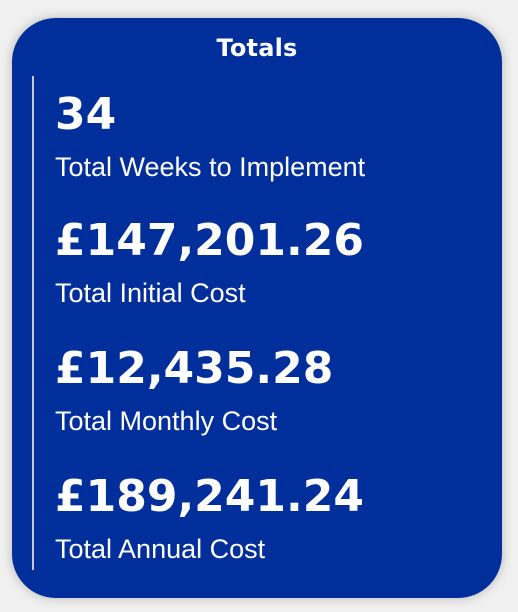 The image size is (518, 612). What do you see at coordinates (166, 421) in the screenshot?
I see `metric-label: Total Monthly Cost` at bounding box center [166, 421].